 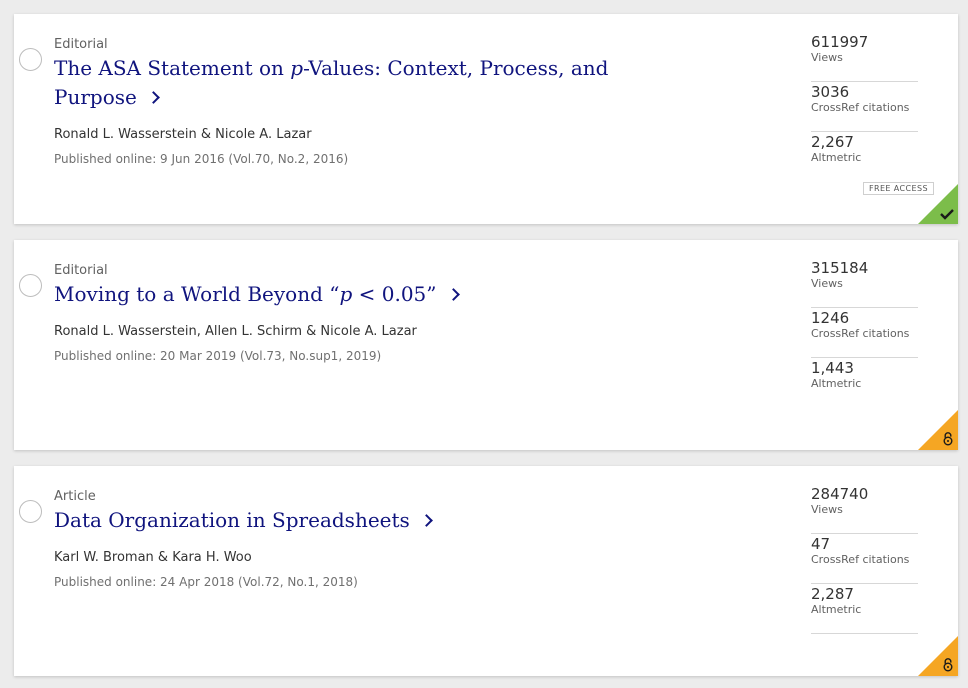 What do you see at coordinates (864, 383) in the screenshot?
I see `altmetric-metric: 1,443 Altmetric` at bounding box center [864, 383].